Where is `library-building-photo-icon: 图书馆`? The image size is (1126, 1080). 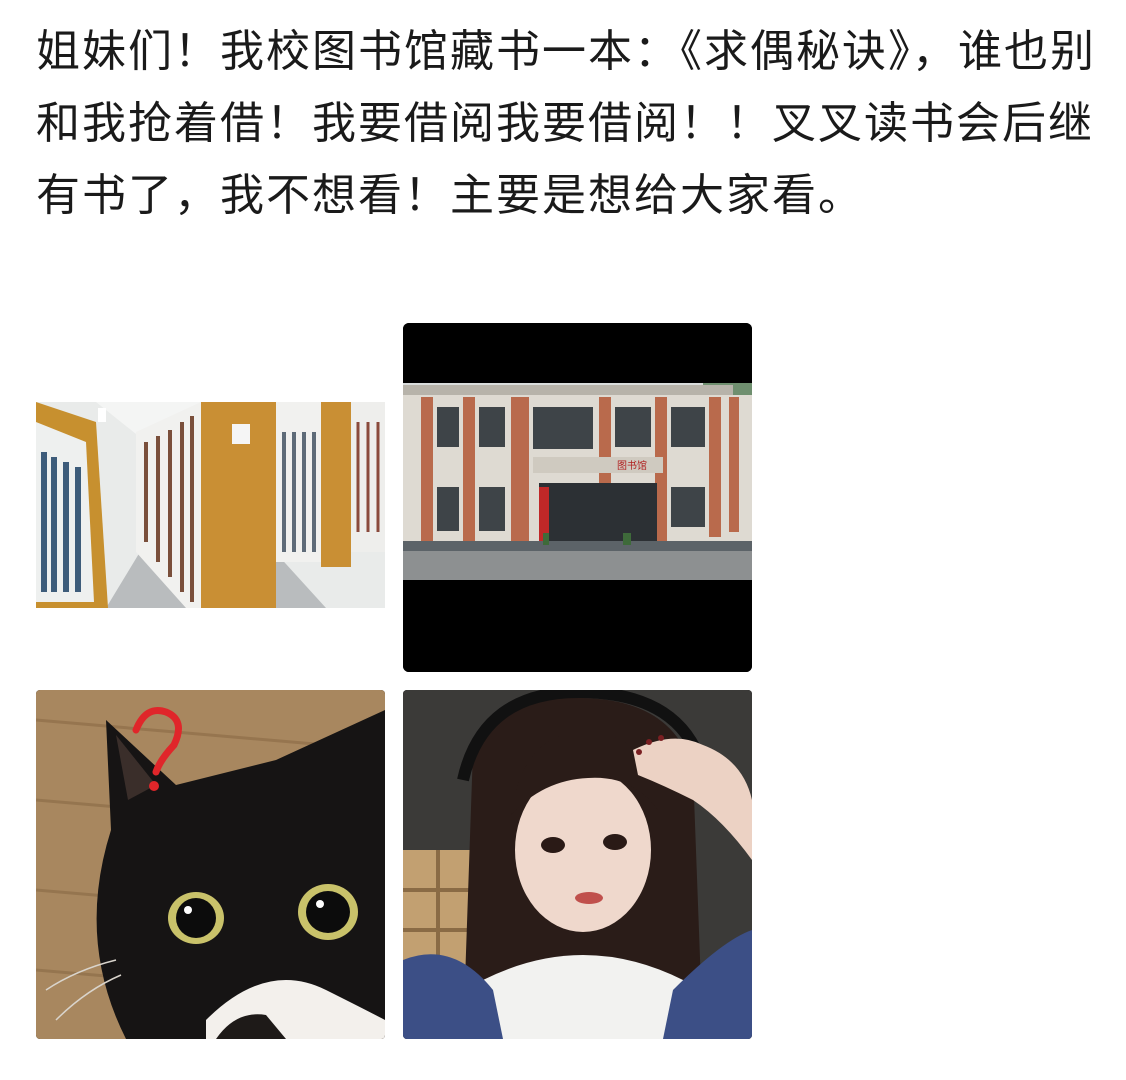 library-building-photo-icon: 图书馆 is located at coordinates (577, 497).